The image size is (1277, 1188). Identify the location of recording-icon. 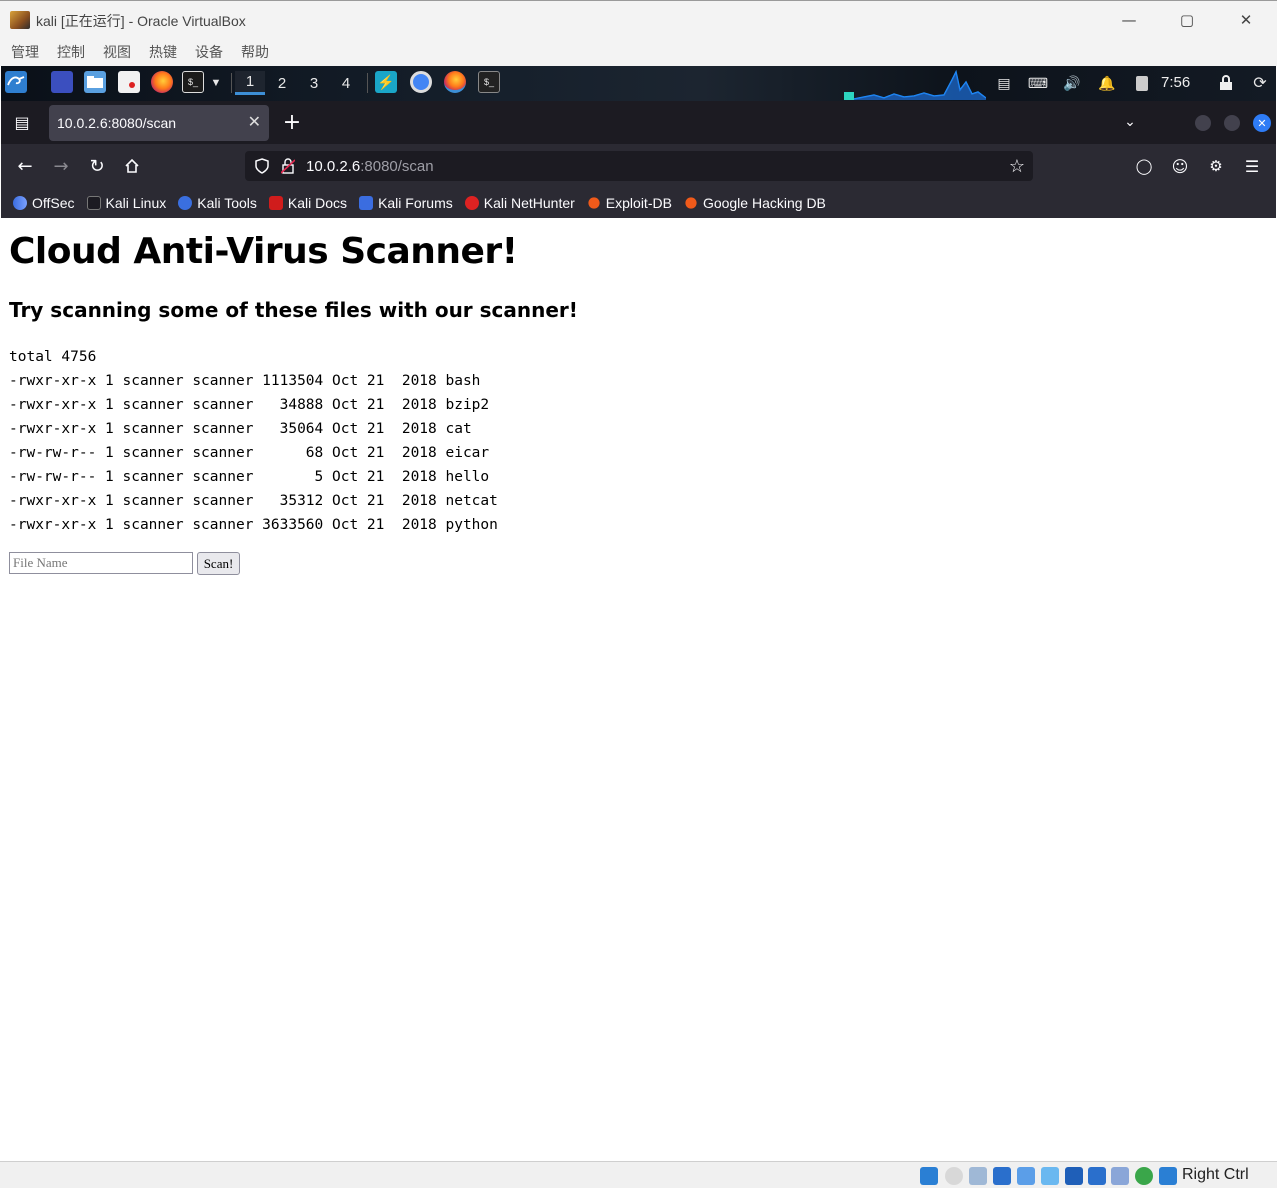
(1097, 1176).